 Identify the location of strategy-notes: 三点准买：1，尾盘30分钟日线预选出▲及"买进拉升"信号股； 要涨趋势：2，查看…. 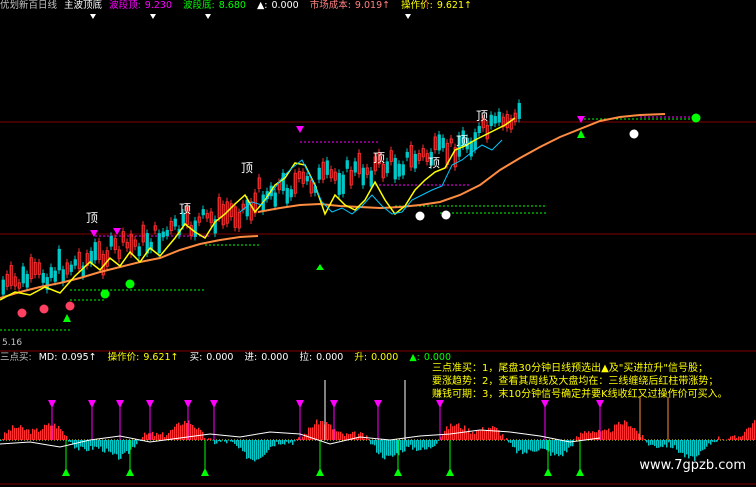
(580, 381).